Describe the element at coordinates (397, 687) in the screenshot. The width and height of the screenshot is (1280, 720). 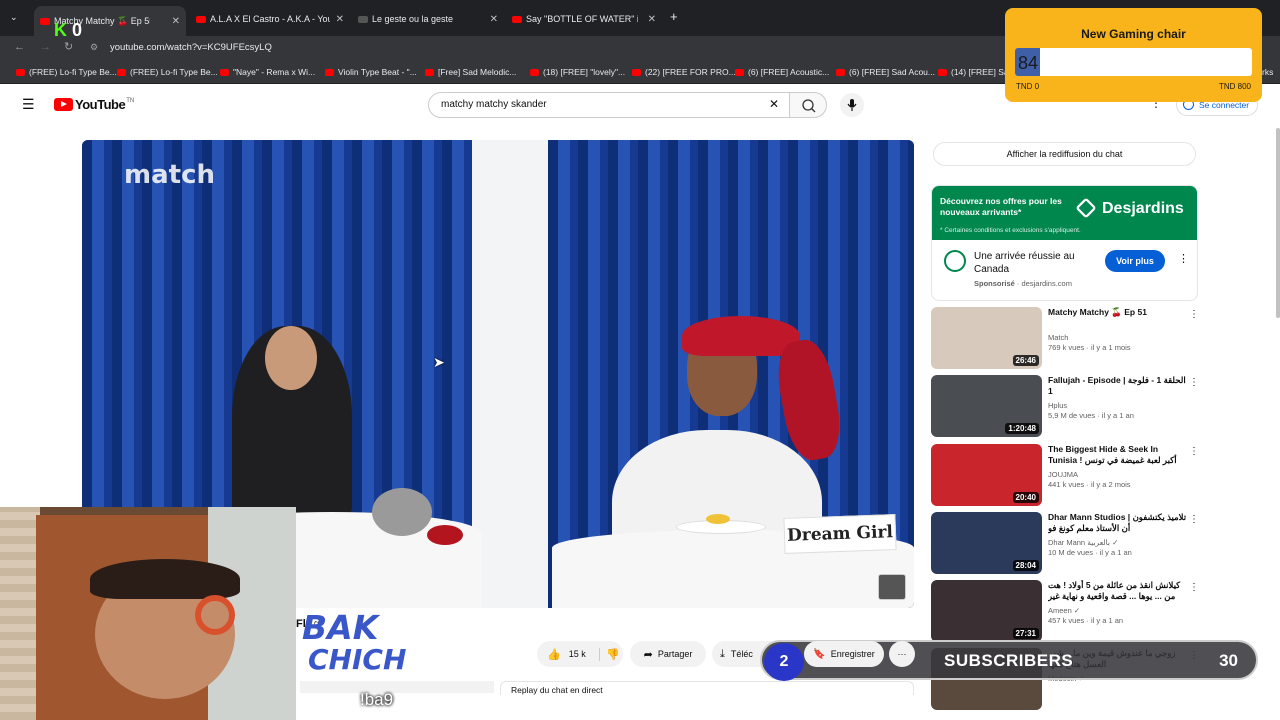
I see `description-box` at that location.